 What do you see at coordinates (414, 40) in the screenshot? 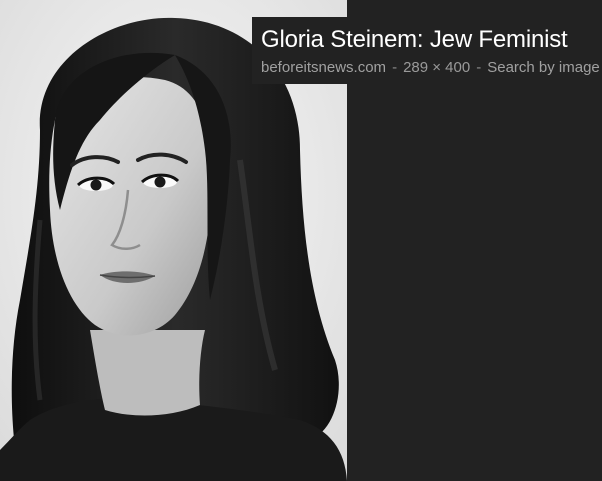
I see `image-title: Gloria Steinem: Jew Feminist` at bounding box center [414, 40].